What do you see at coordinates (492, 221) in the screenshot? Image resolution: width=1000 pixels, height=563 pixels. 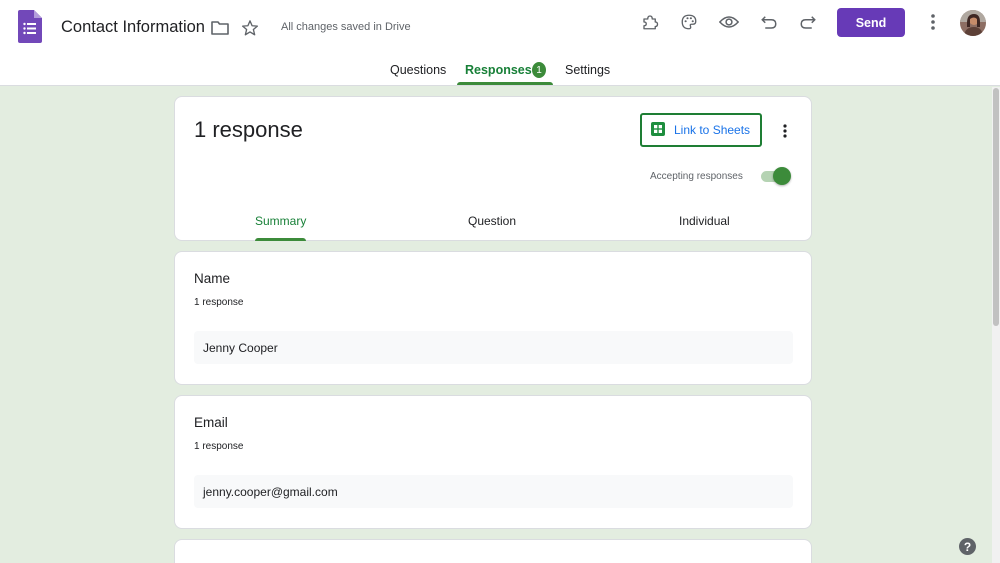 I see `subtab-question: Question` at bounding box center [492, 221].